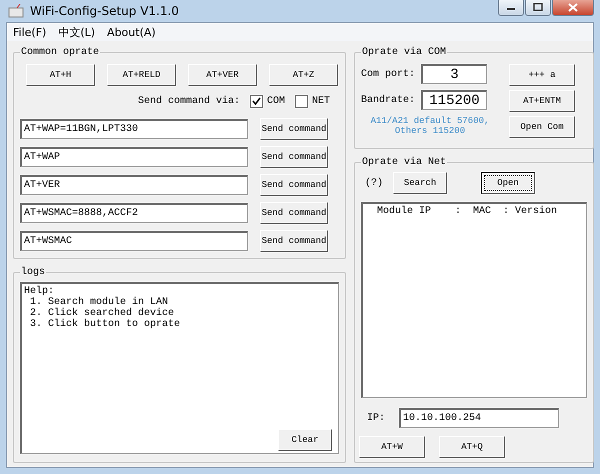  I want to click on com-button: AT+ENTM, so click(542, 101).